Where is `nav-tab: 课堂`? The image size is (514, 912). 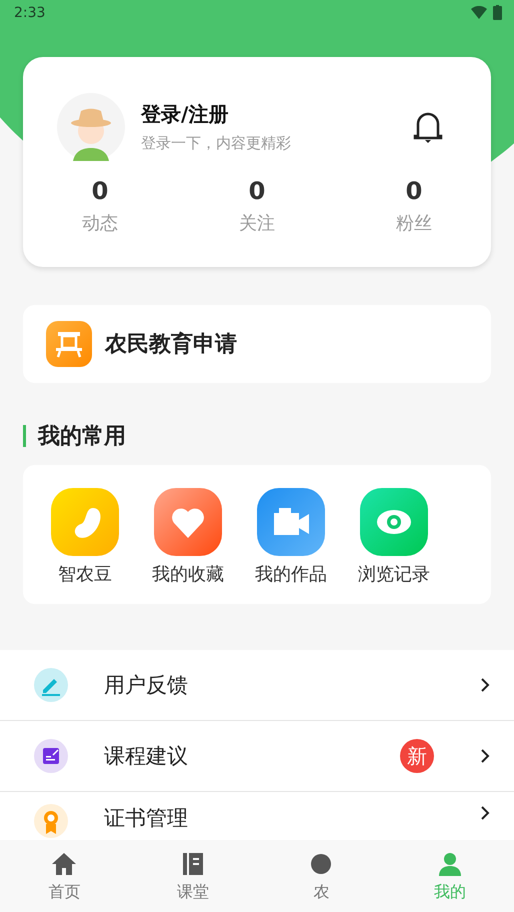 nav-tab: 课堂 is located at coordinates (192, 876).